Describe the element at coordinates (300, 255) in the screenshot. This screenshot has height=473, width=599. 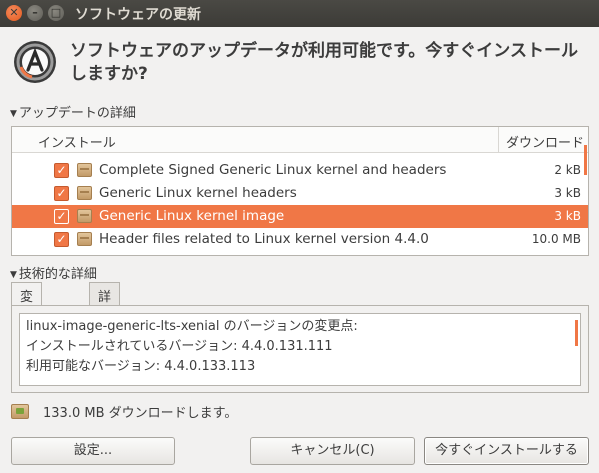
I see `list-bottom-divider` at that location.